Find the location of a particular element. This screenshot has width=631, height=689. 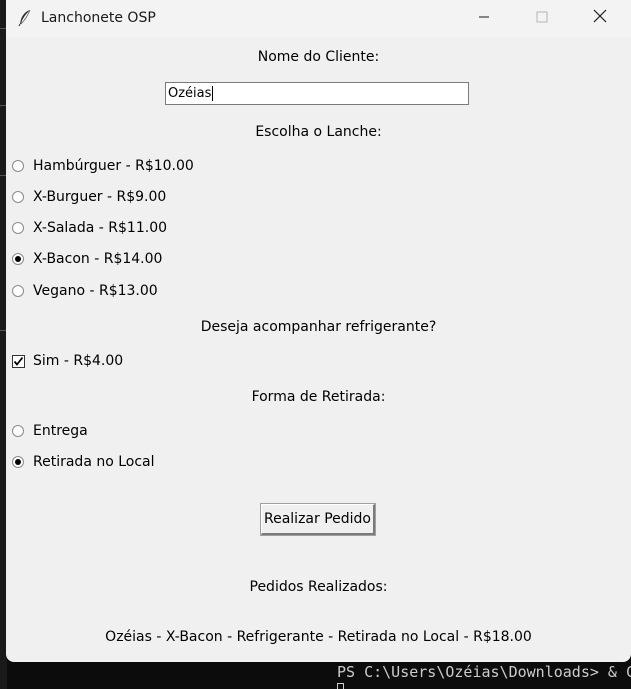

lanche-option: X-Salada - R$11.00 is located at coordinates (89, 228).